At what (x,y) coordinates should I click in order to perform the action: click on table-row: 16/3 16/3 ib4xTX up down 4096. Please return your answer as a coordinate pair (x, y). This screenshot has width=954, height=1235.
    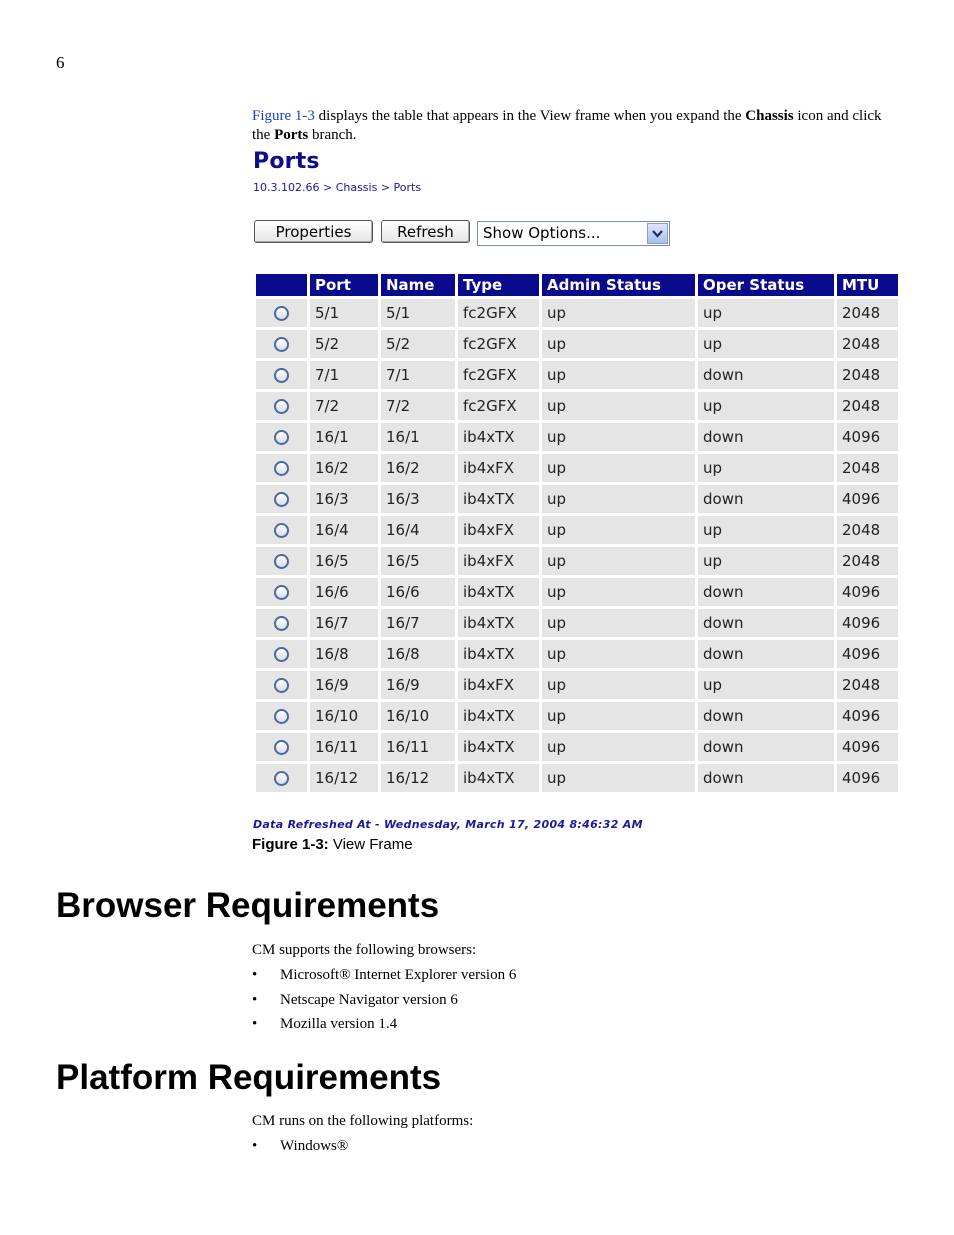
    Looking at the image, I should click on (577, 499).